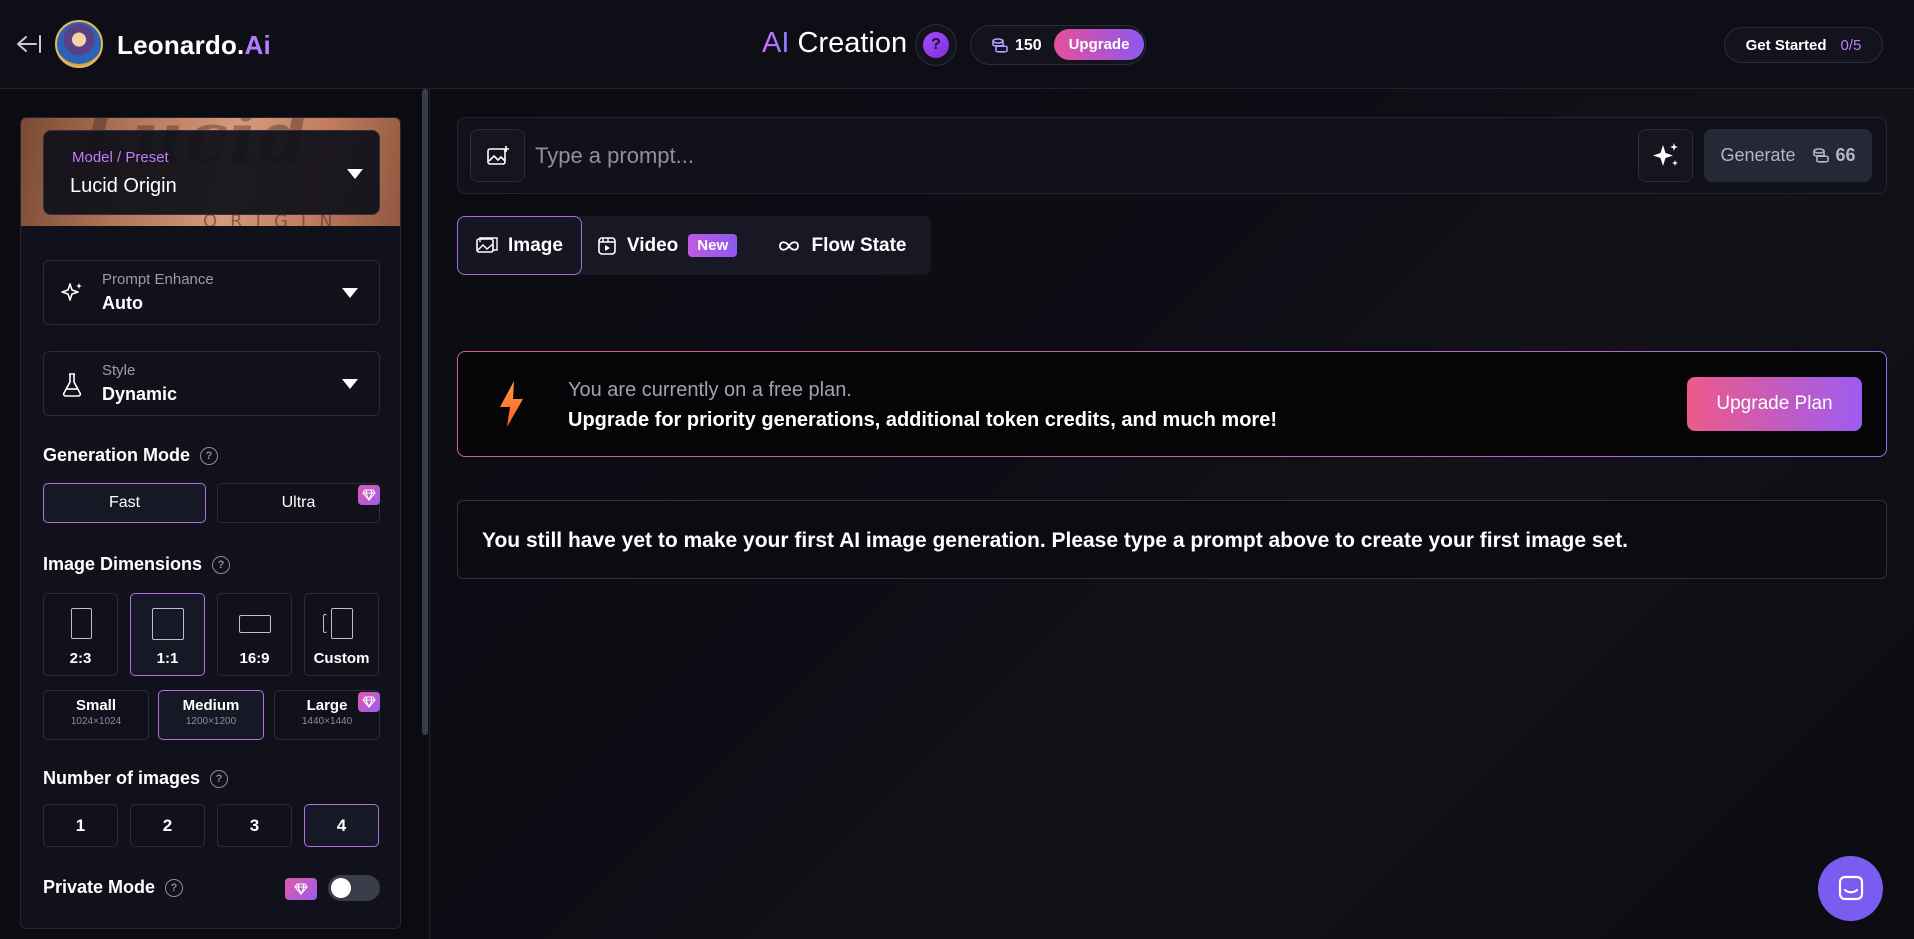  I want to click on image-add-icon, so click(497, 155).